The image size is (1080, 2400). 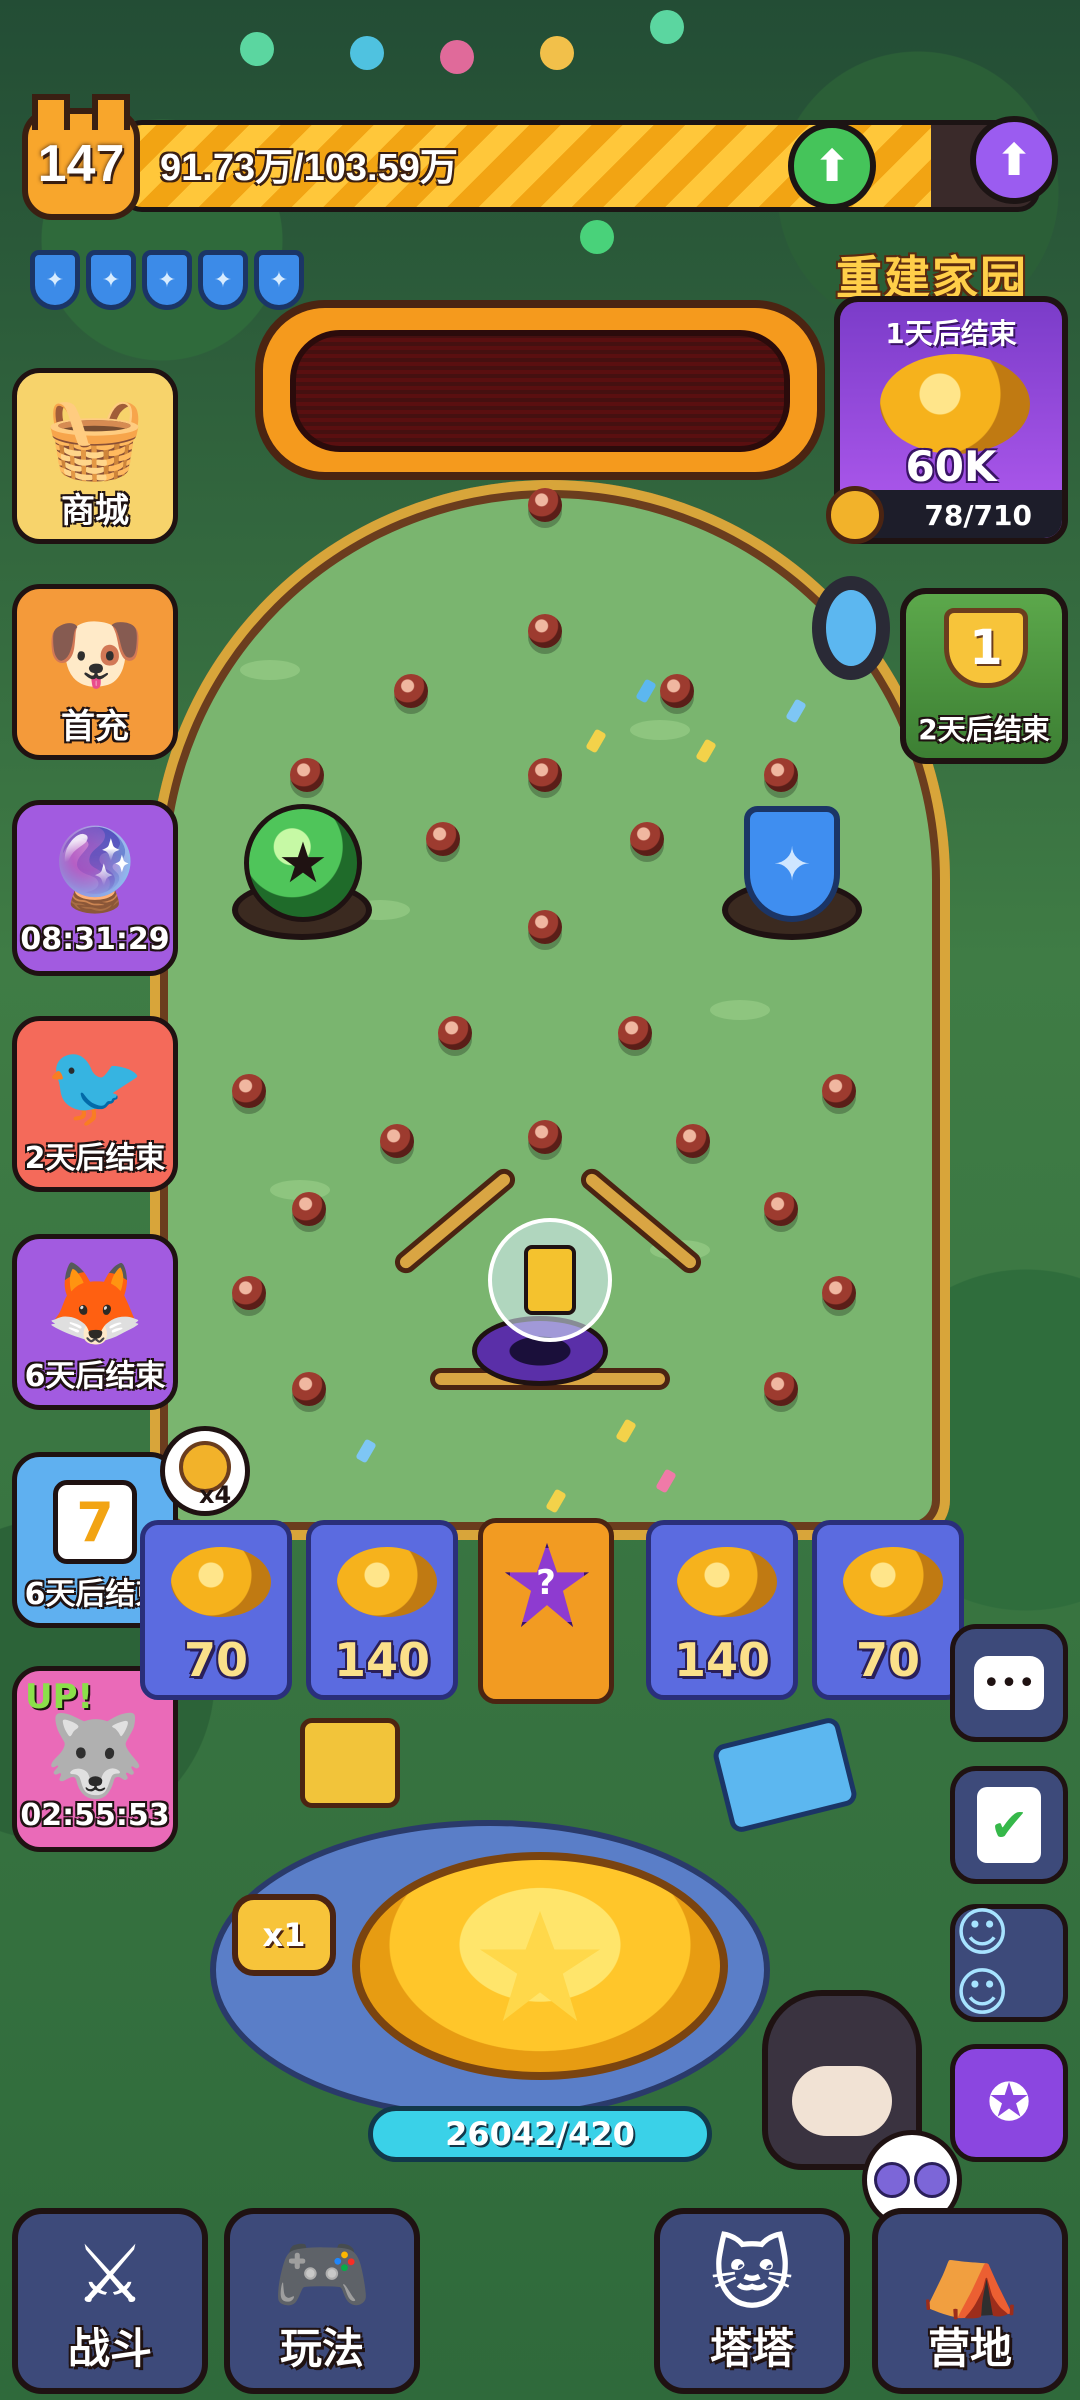 What do you see at coordinates (540, 2134) in the screenshot?
I see `ball-count: 26042/420` at bounding box center [540, 2134].